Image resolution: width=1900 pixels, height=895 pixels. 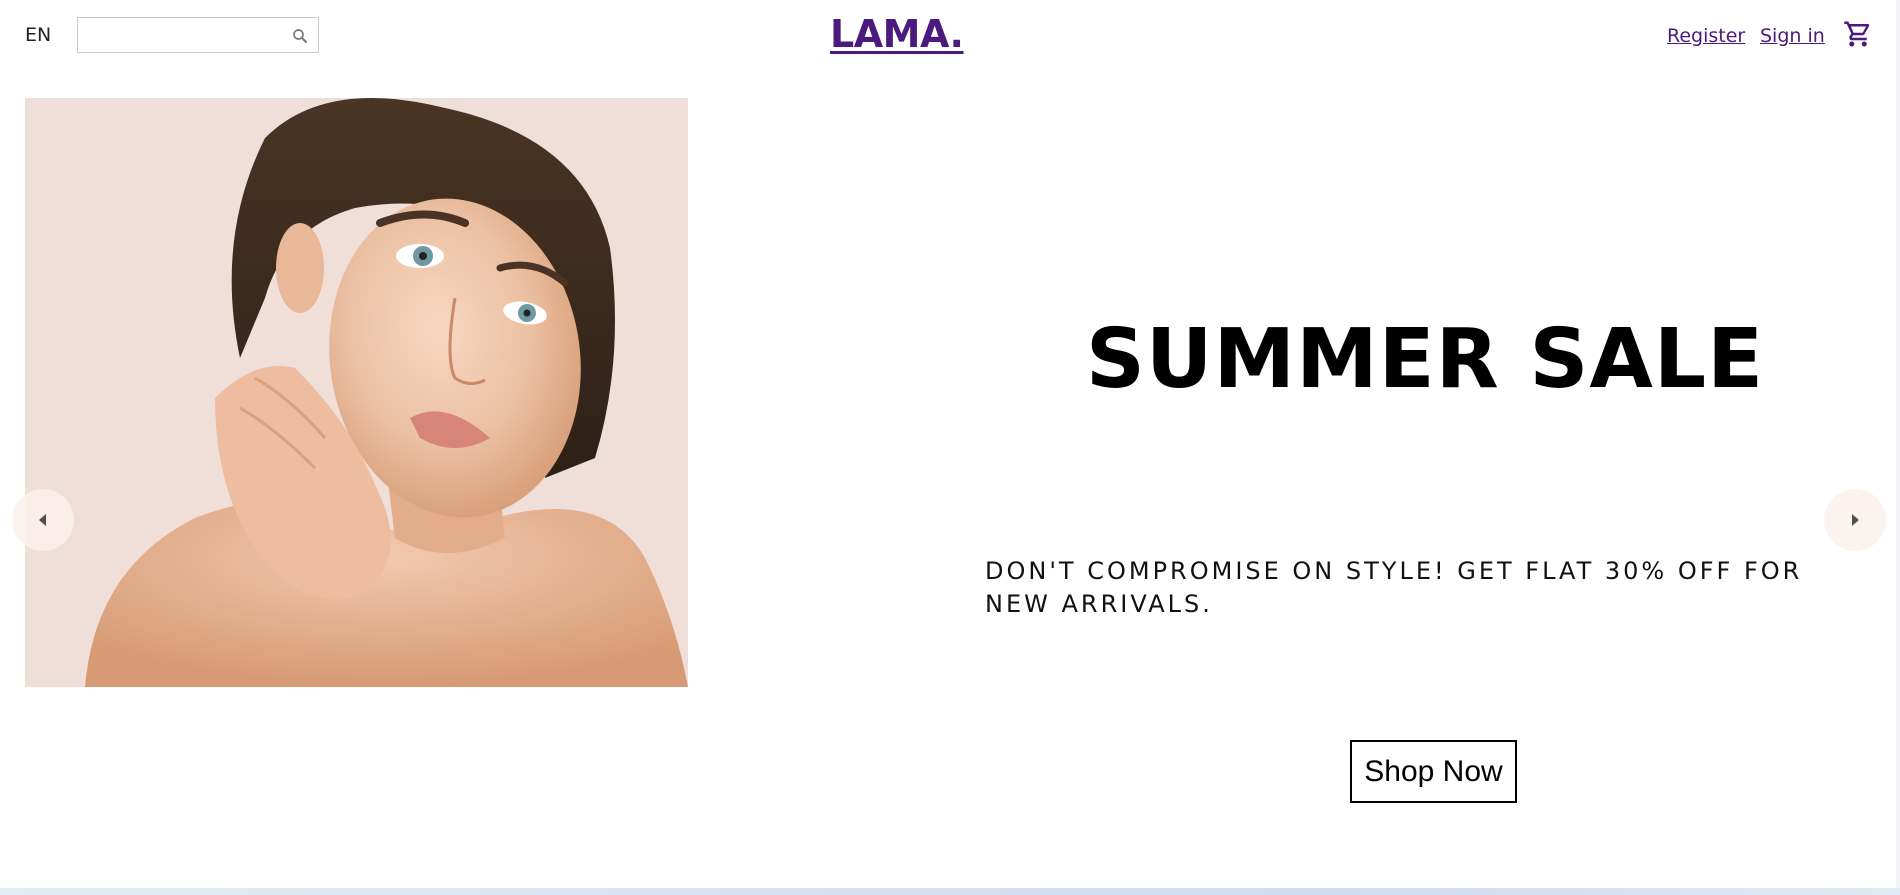 I want to click on shopping-cart-icon, so click(x=1858, y=34).